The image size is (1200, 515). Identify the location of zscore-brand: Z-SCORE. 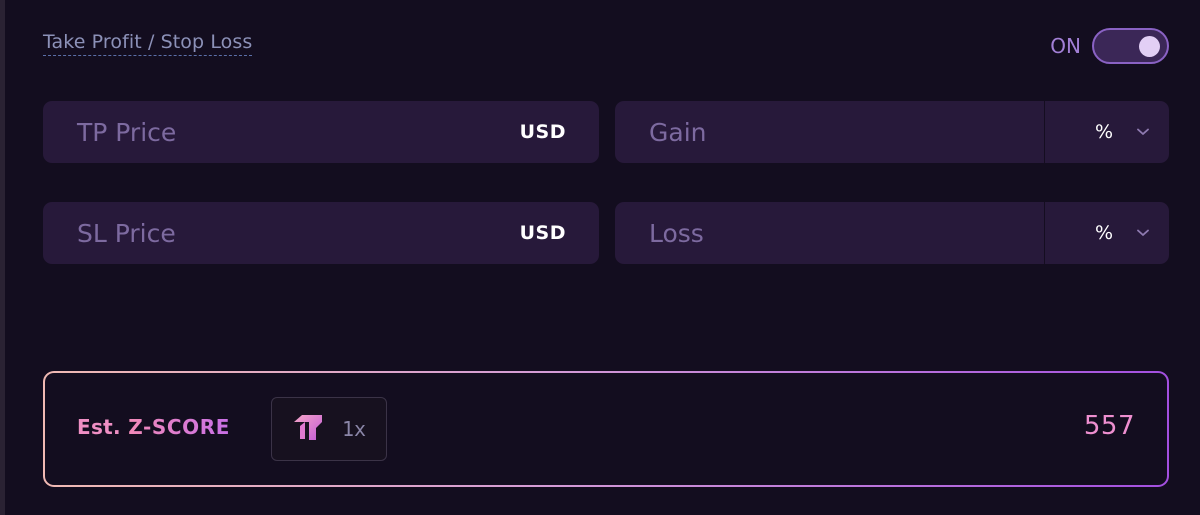
(179, 427).